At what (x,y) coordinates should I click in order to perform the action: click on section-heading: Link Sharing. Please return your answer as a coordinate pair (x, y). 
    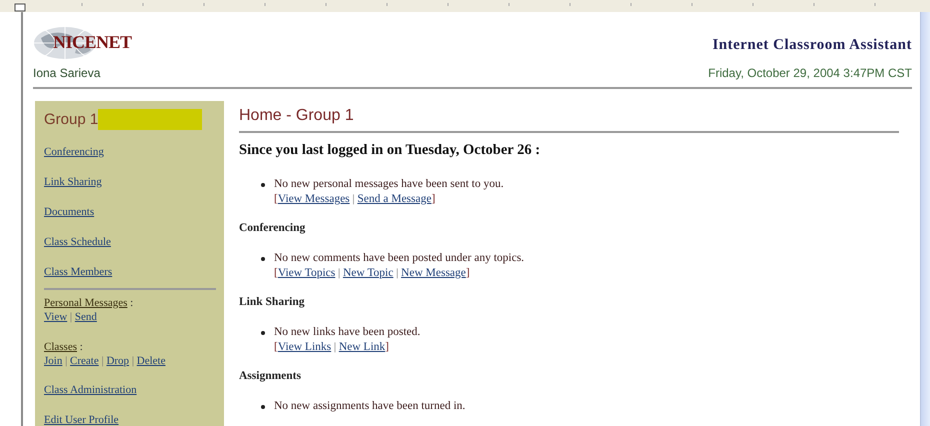
    Looking at the image, I should click on (272, 302).